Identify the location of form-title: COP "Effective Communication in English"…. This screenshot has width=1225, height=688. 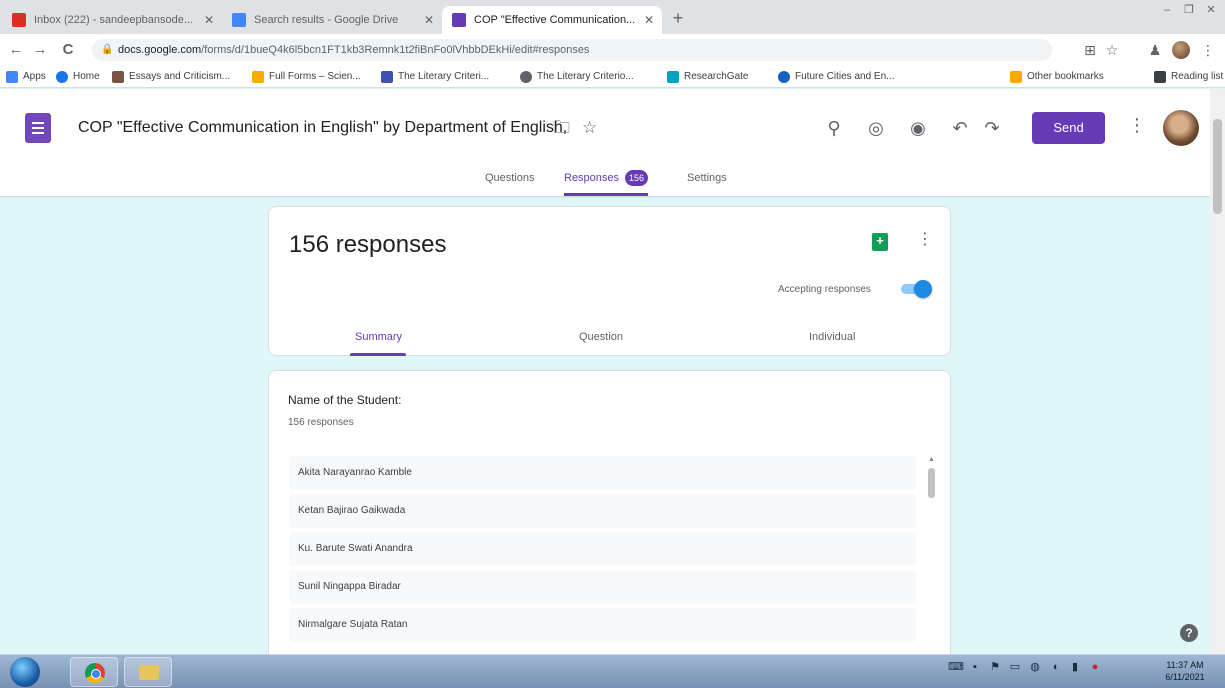
(322, 128).